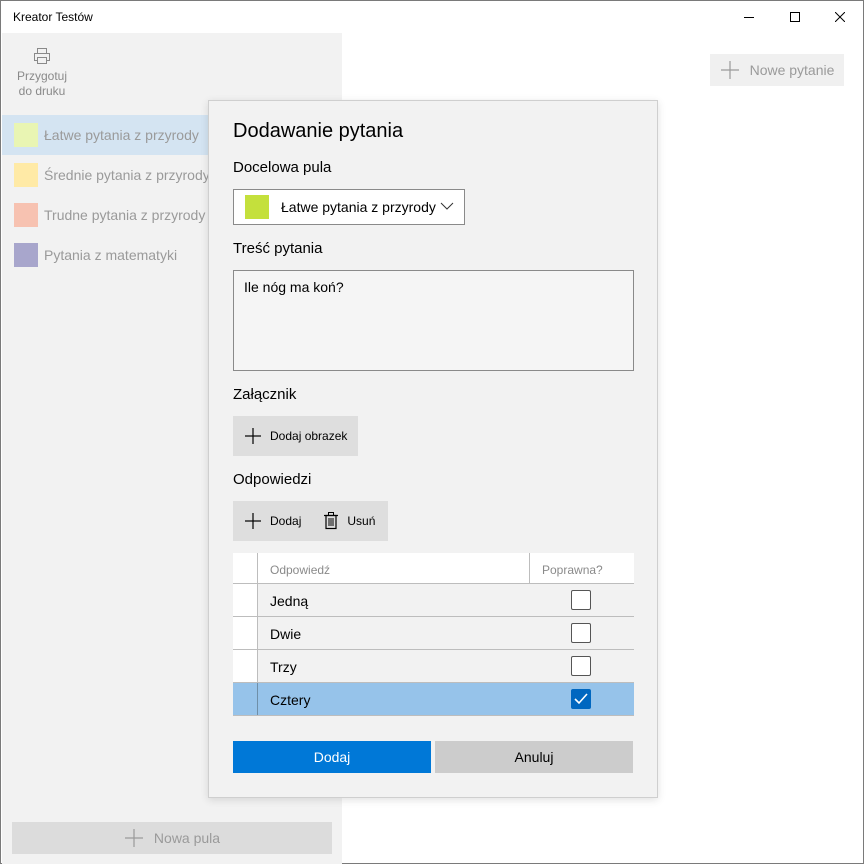 The width and height of the screenshot is (864, 864). What do you see at coordinates (127, 175) in the screenshot?
I see `pool-item-label: Średnie pytania z przyrody` at bounding box center [127, 175].